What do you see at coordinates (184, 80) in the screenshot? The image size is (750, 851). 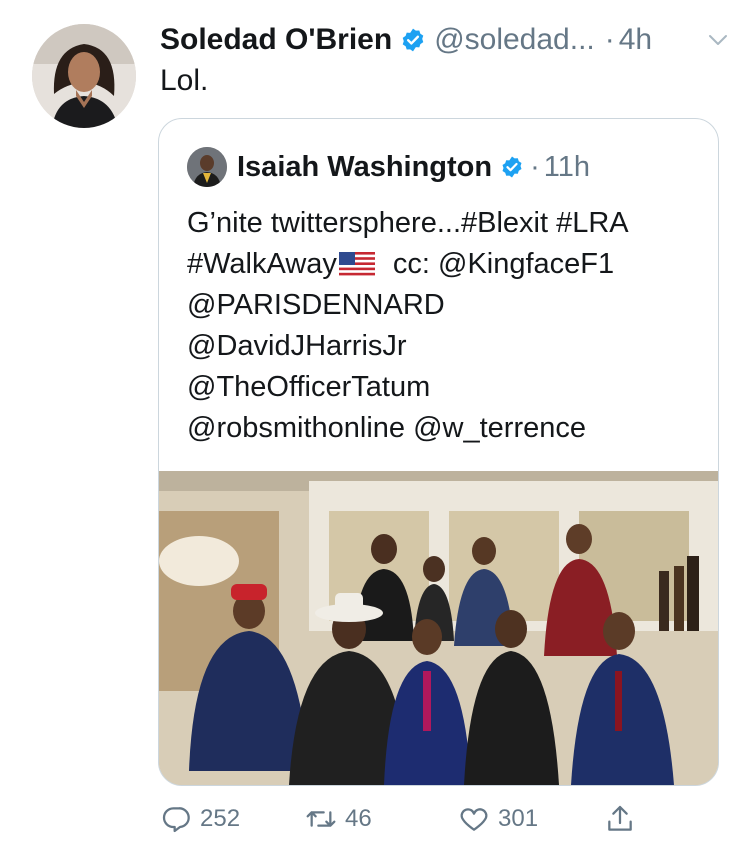 I see `tweet-text: Lol.` at bounding box center [184, 80].